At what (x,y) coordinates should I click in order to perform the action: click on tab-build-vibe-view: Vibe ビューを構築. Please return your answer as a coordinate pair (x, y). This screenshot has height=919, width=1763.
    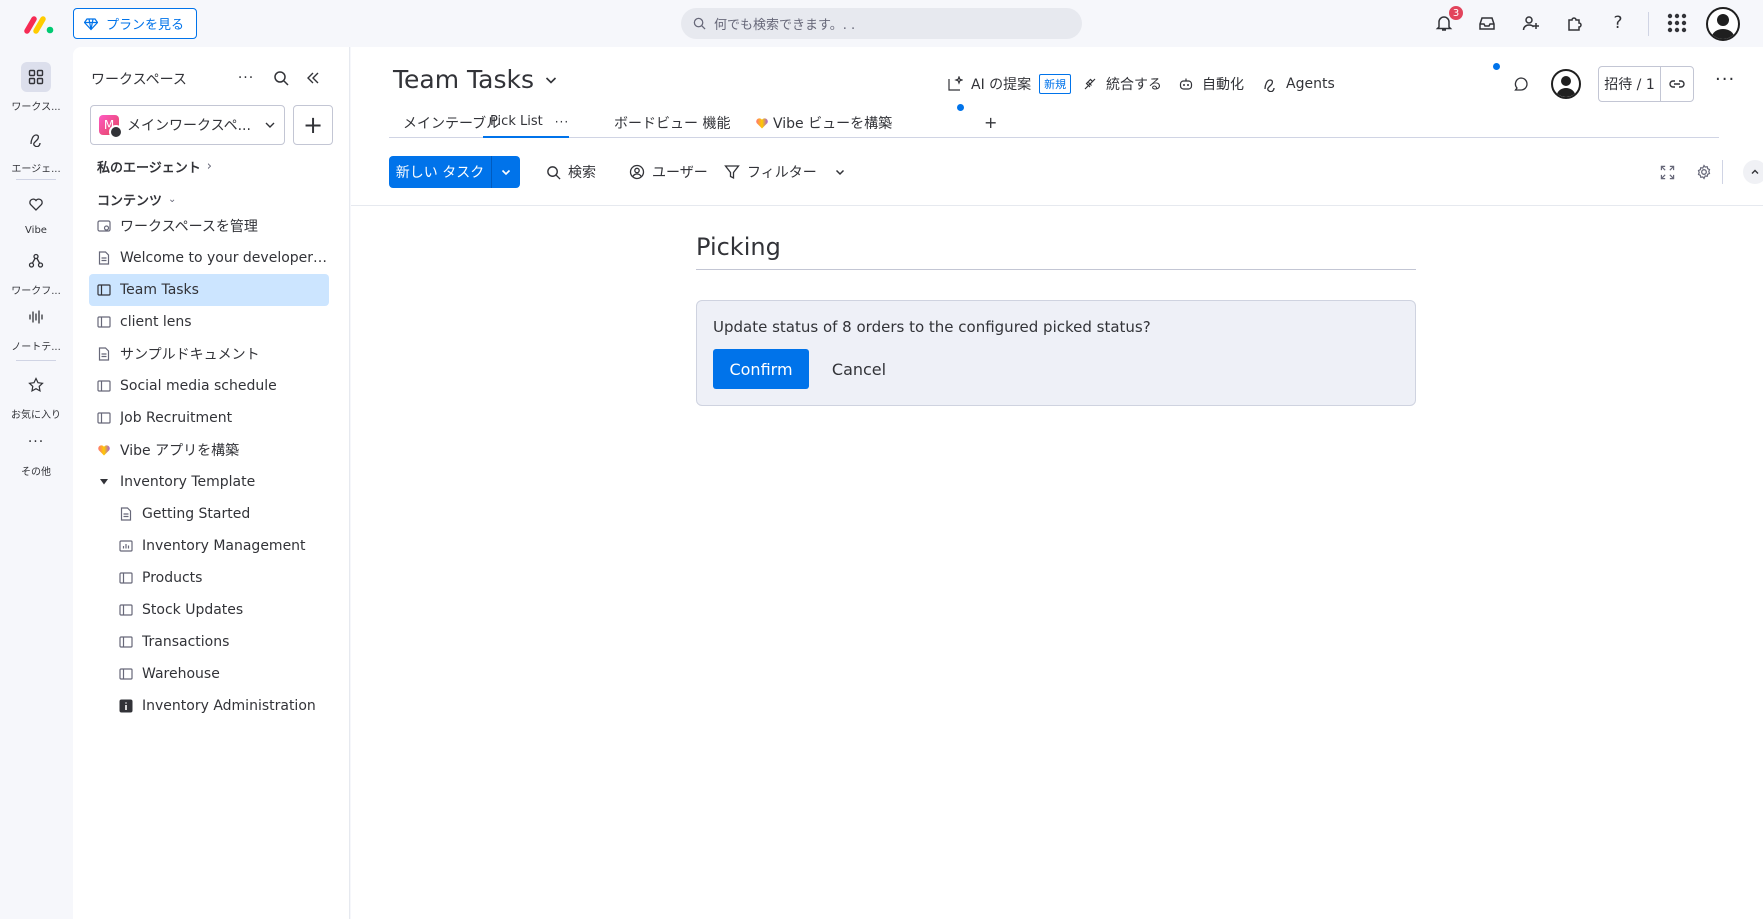
    Looking at the image, I should click on (823, 122).